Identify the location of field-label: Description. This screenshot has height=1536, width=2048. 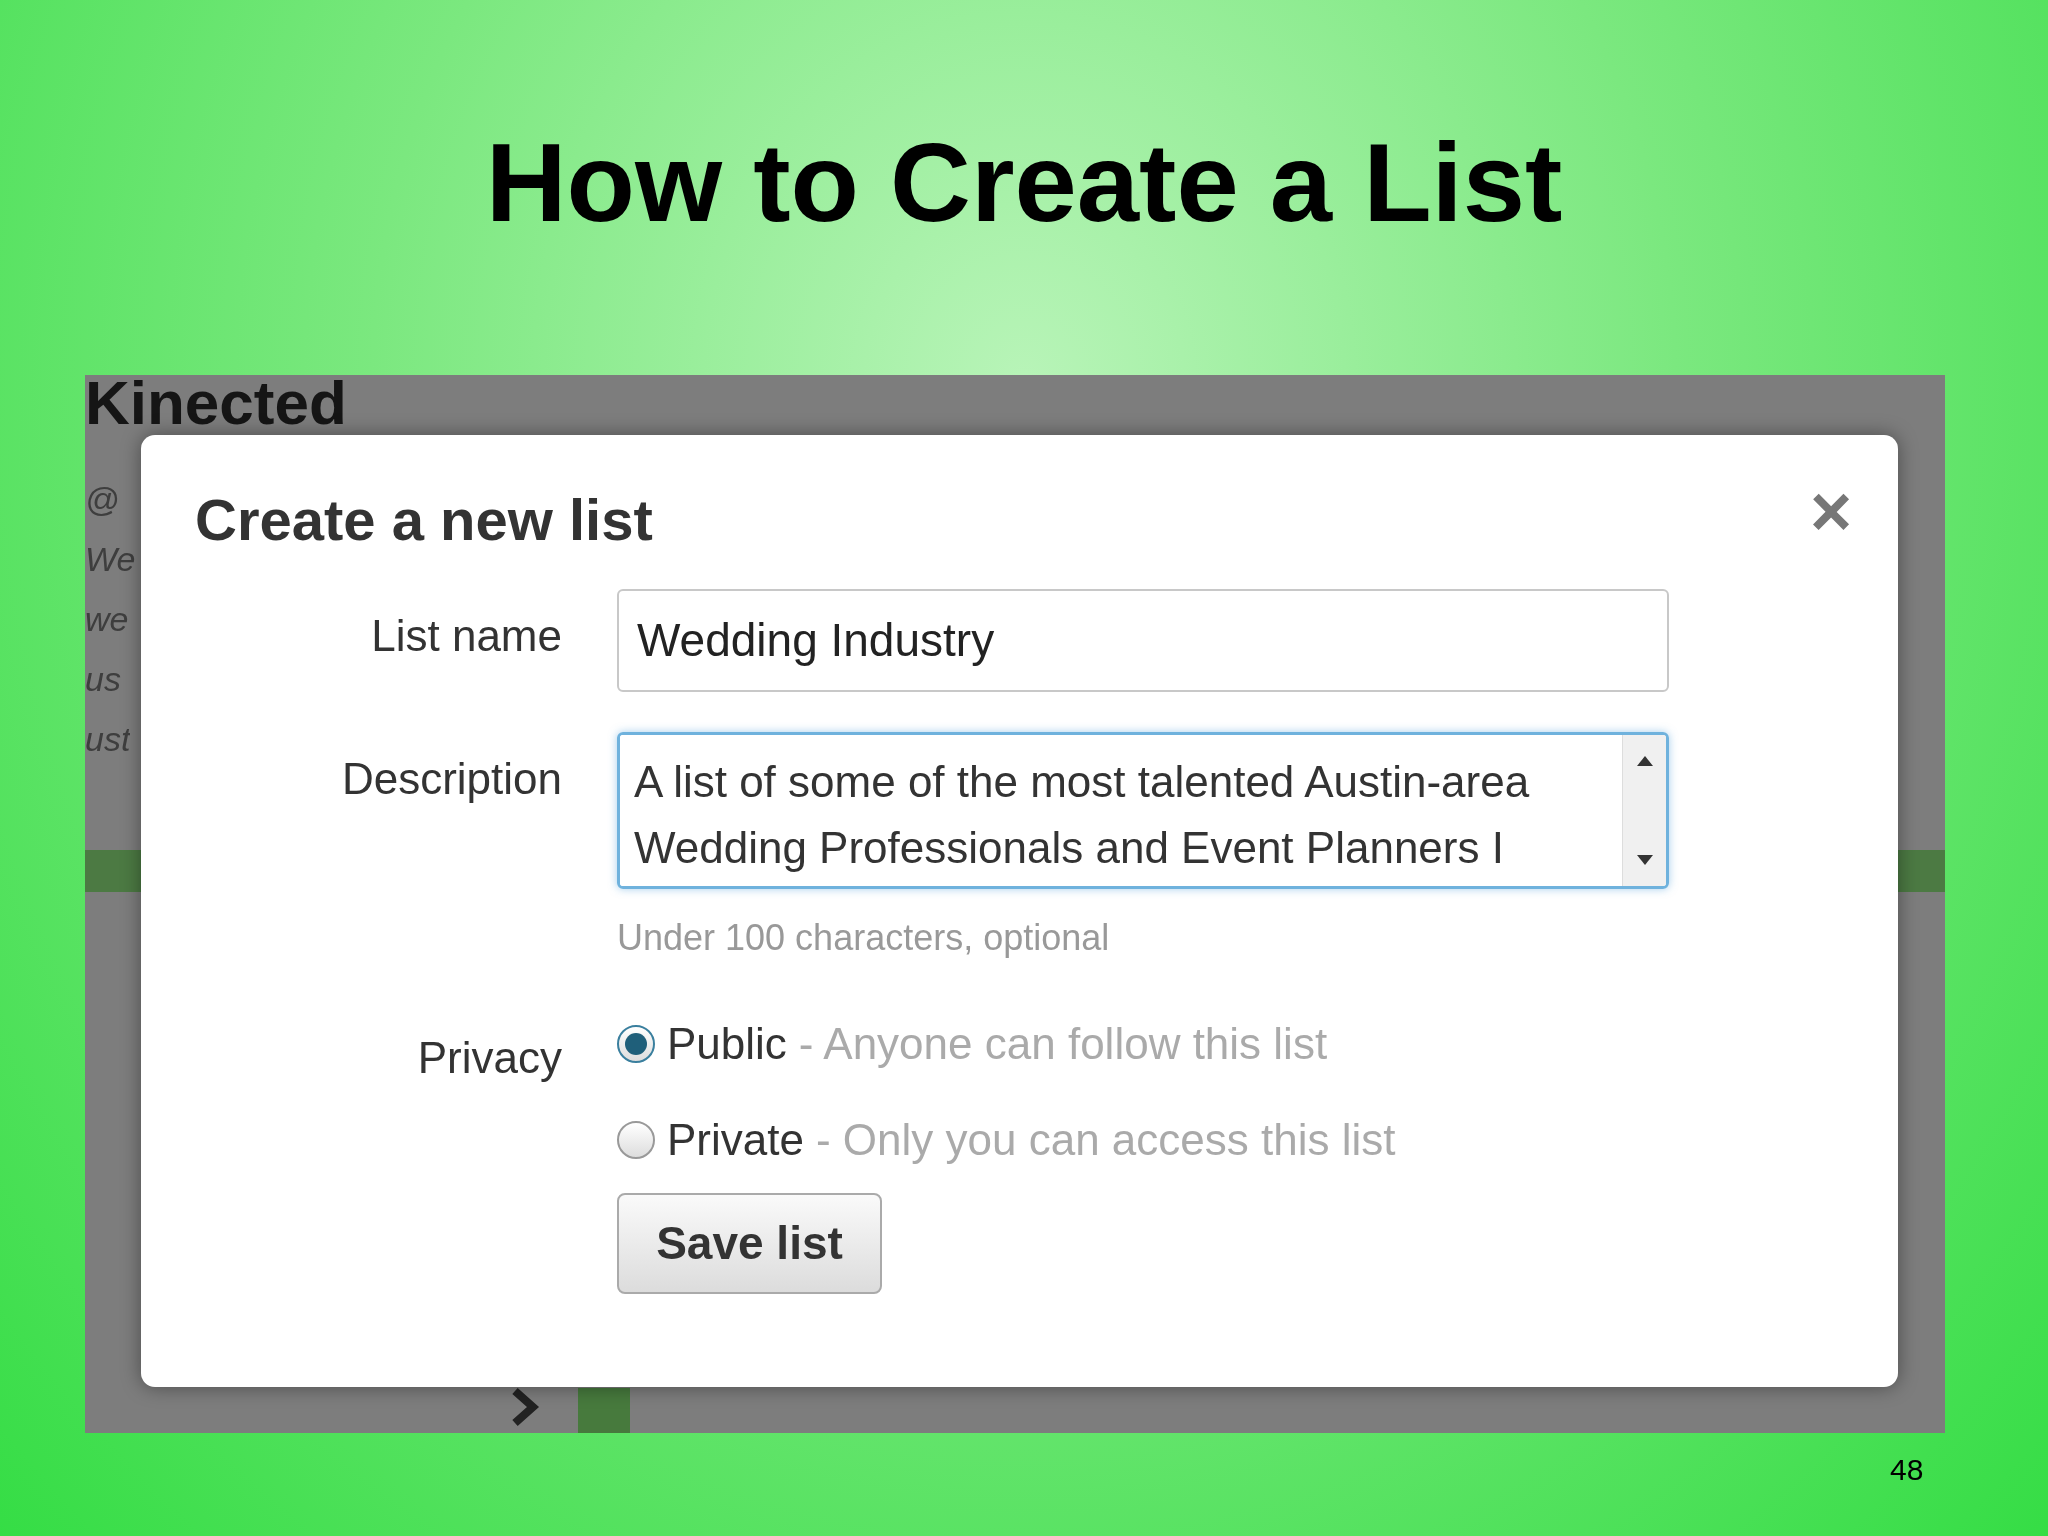
(451, 778).